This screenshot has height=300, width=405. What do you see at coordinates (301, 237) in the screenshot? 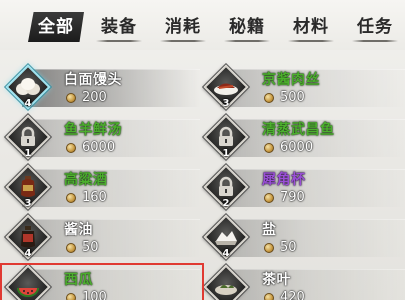
I see `item-slot: 4 盐 50` at bounding box center [301, 237].